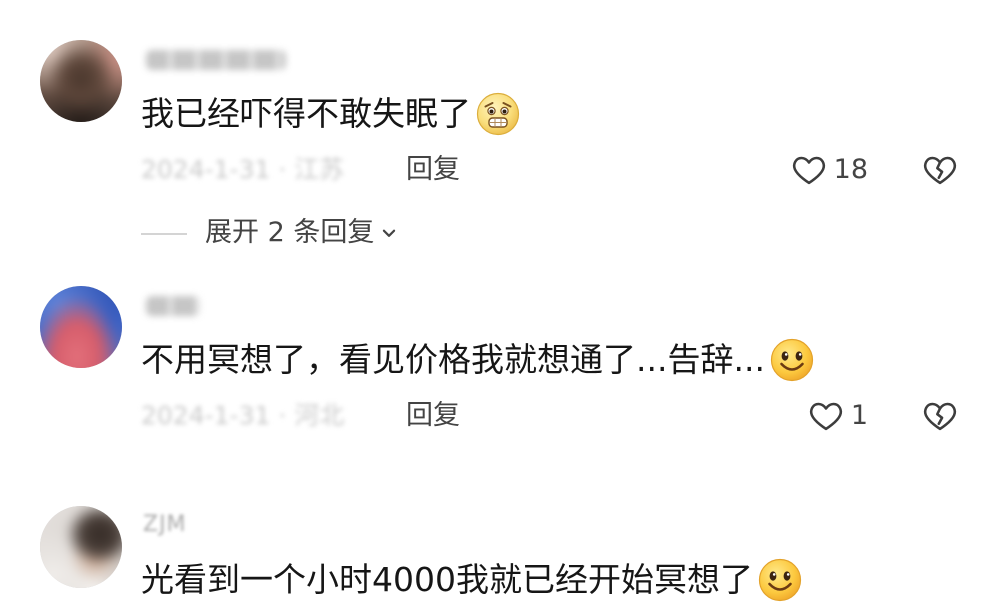 This screenshot has height=604, width=1000. I want to click on username: ZJM, so click(165, 525).